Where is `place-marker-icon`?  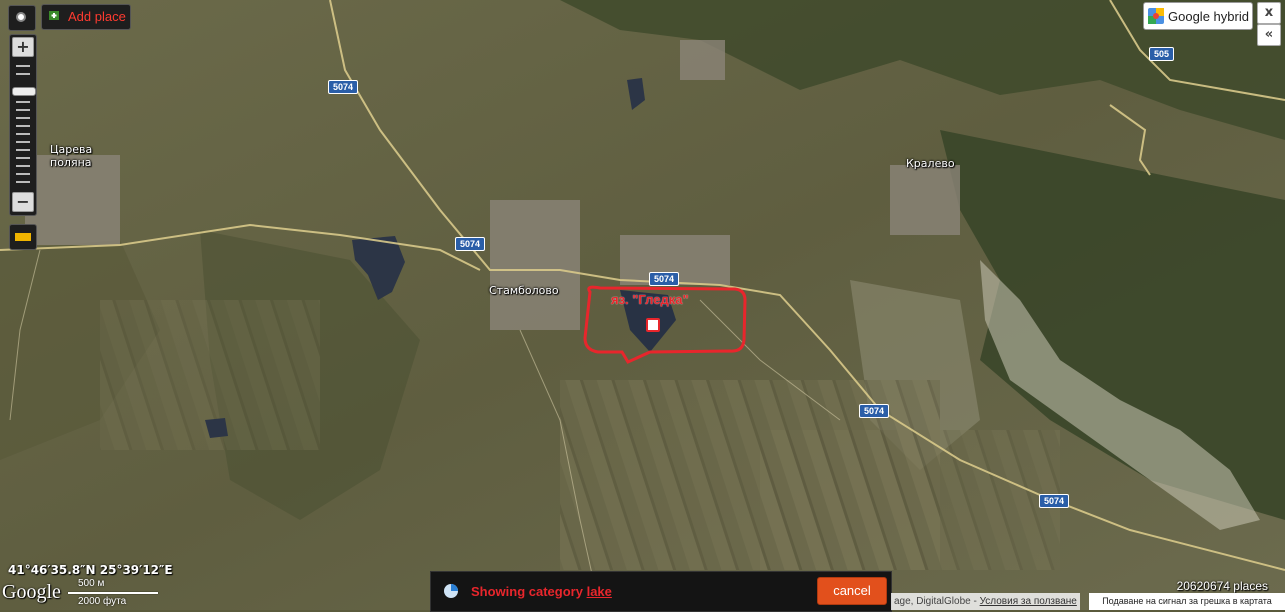
place-marker-icon is located at coordinates (653, 325).